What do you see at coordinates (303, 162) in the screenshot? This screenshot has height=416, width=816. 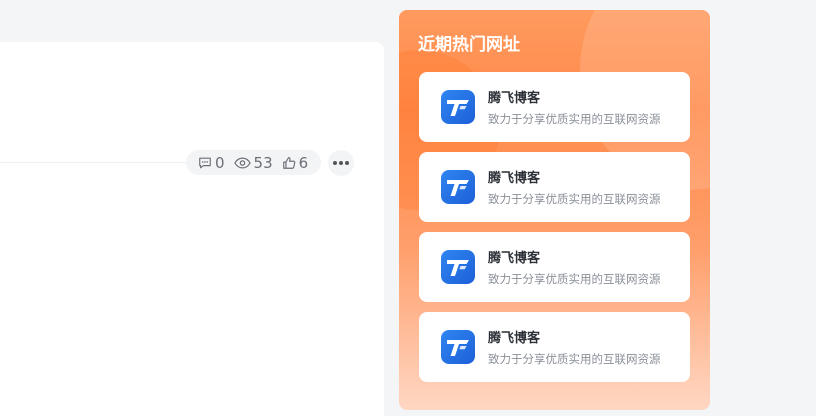 I see `like-count-value: 6` at bounding box center [303, 162].